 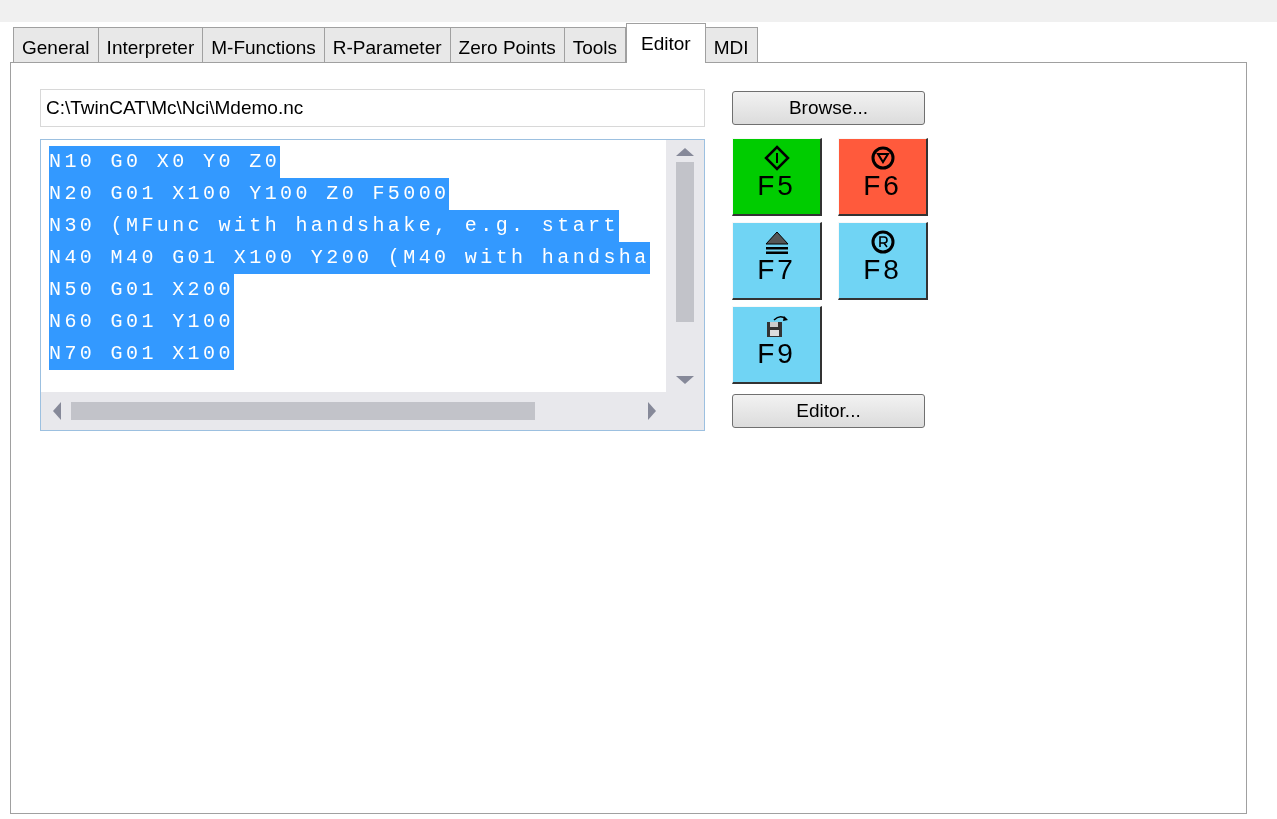 I want to click on tab: M-Functions, so click(x=263, y=44).